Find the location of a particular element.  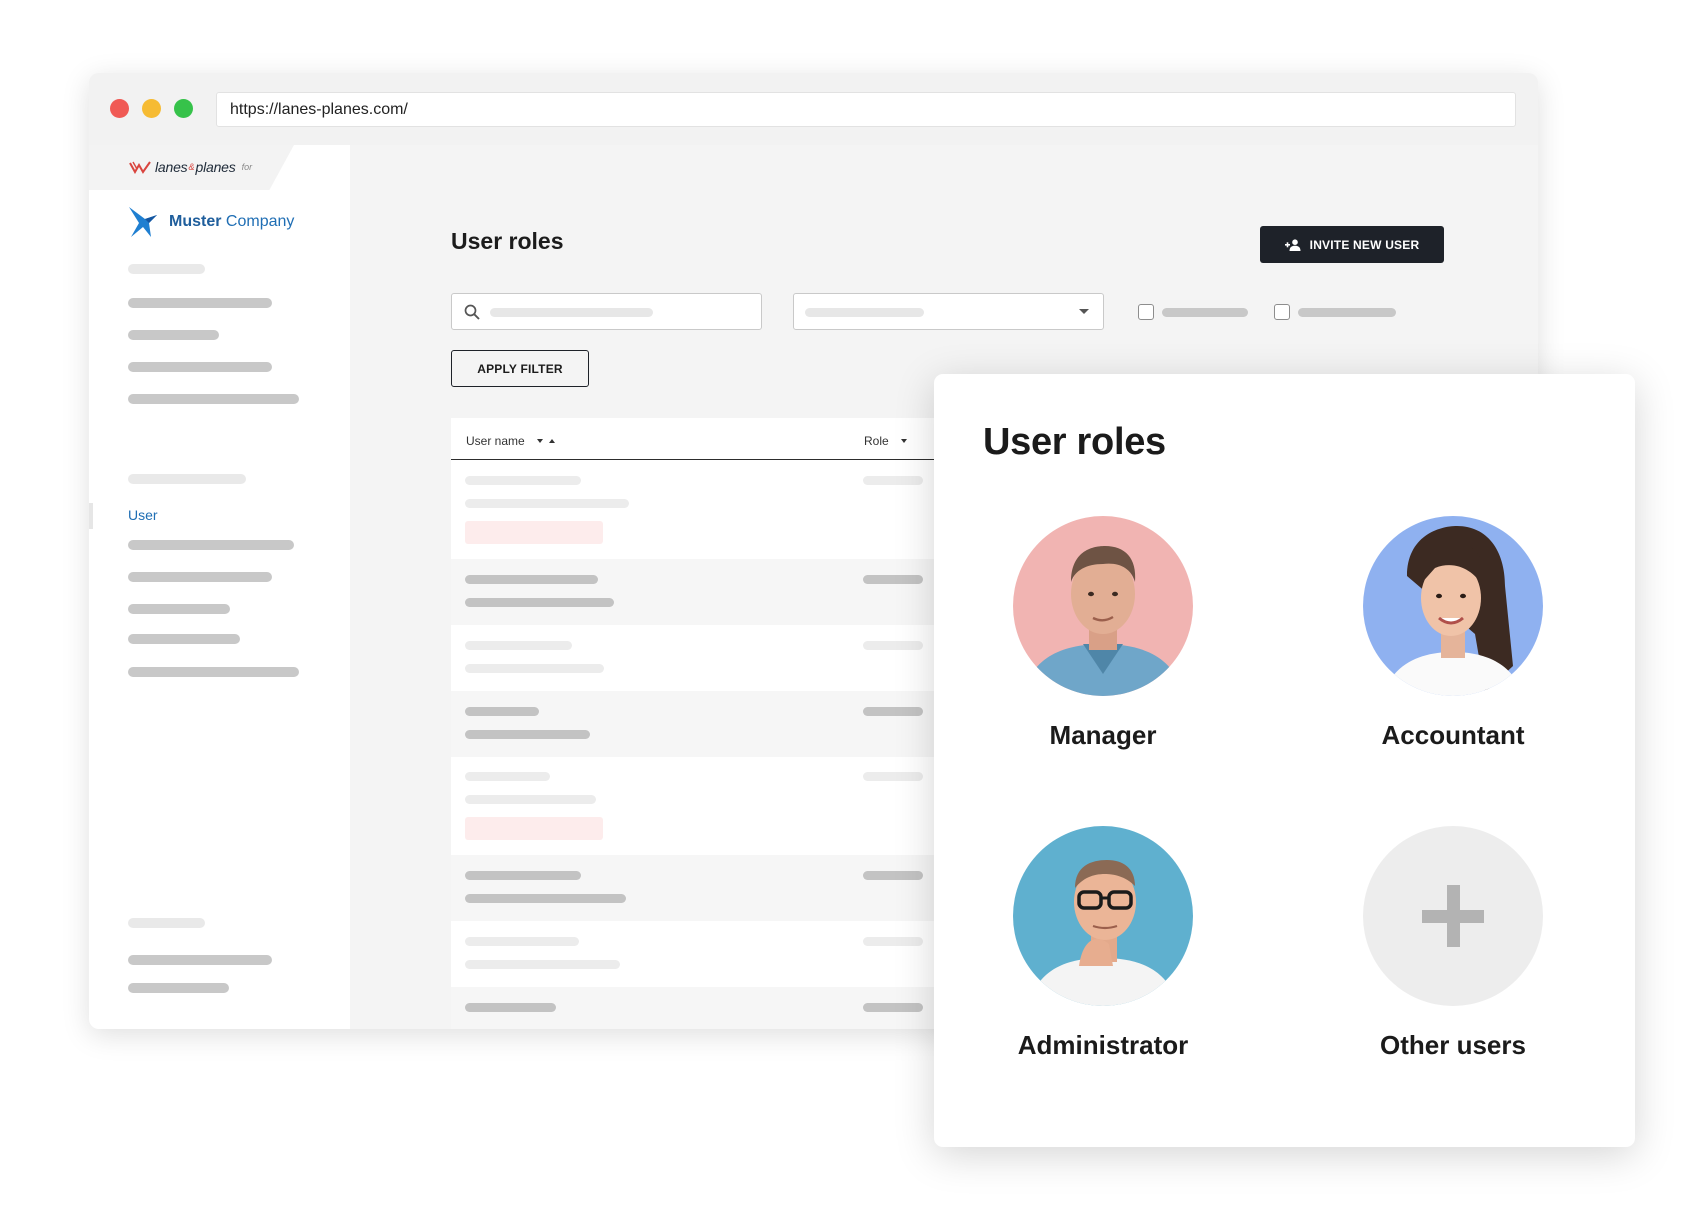

search-icon is located at coordinates (472, 312).